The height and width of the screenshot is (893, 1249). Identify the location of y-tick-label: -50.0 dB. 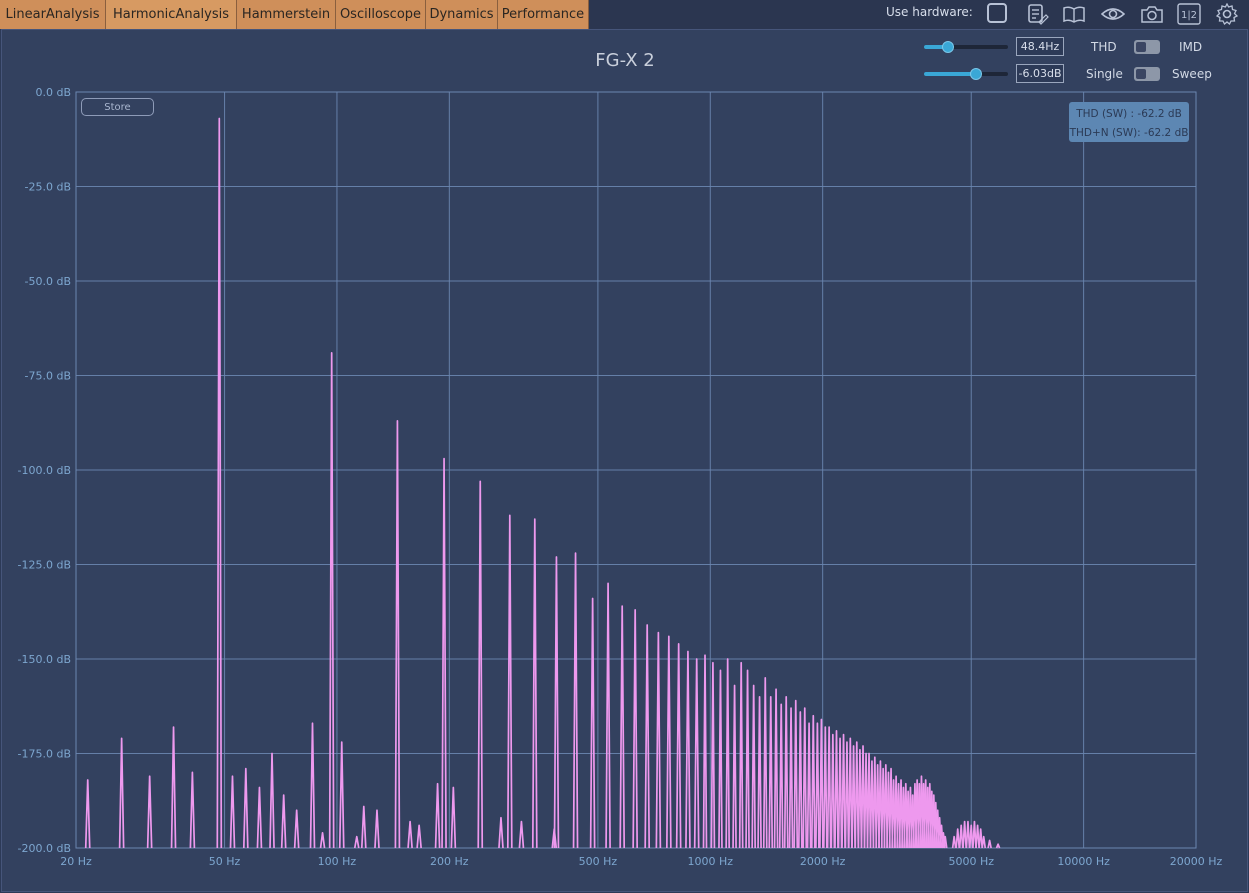
(48, 281).